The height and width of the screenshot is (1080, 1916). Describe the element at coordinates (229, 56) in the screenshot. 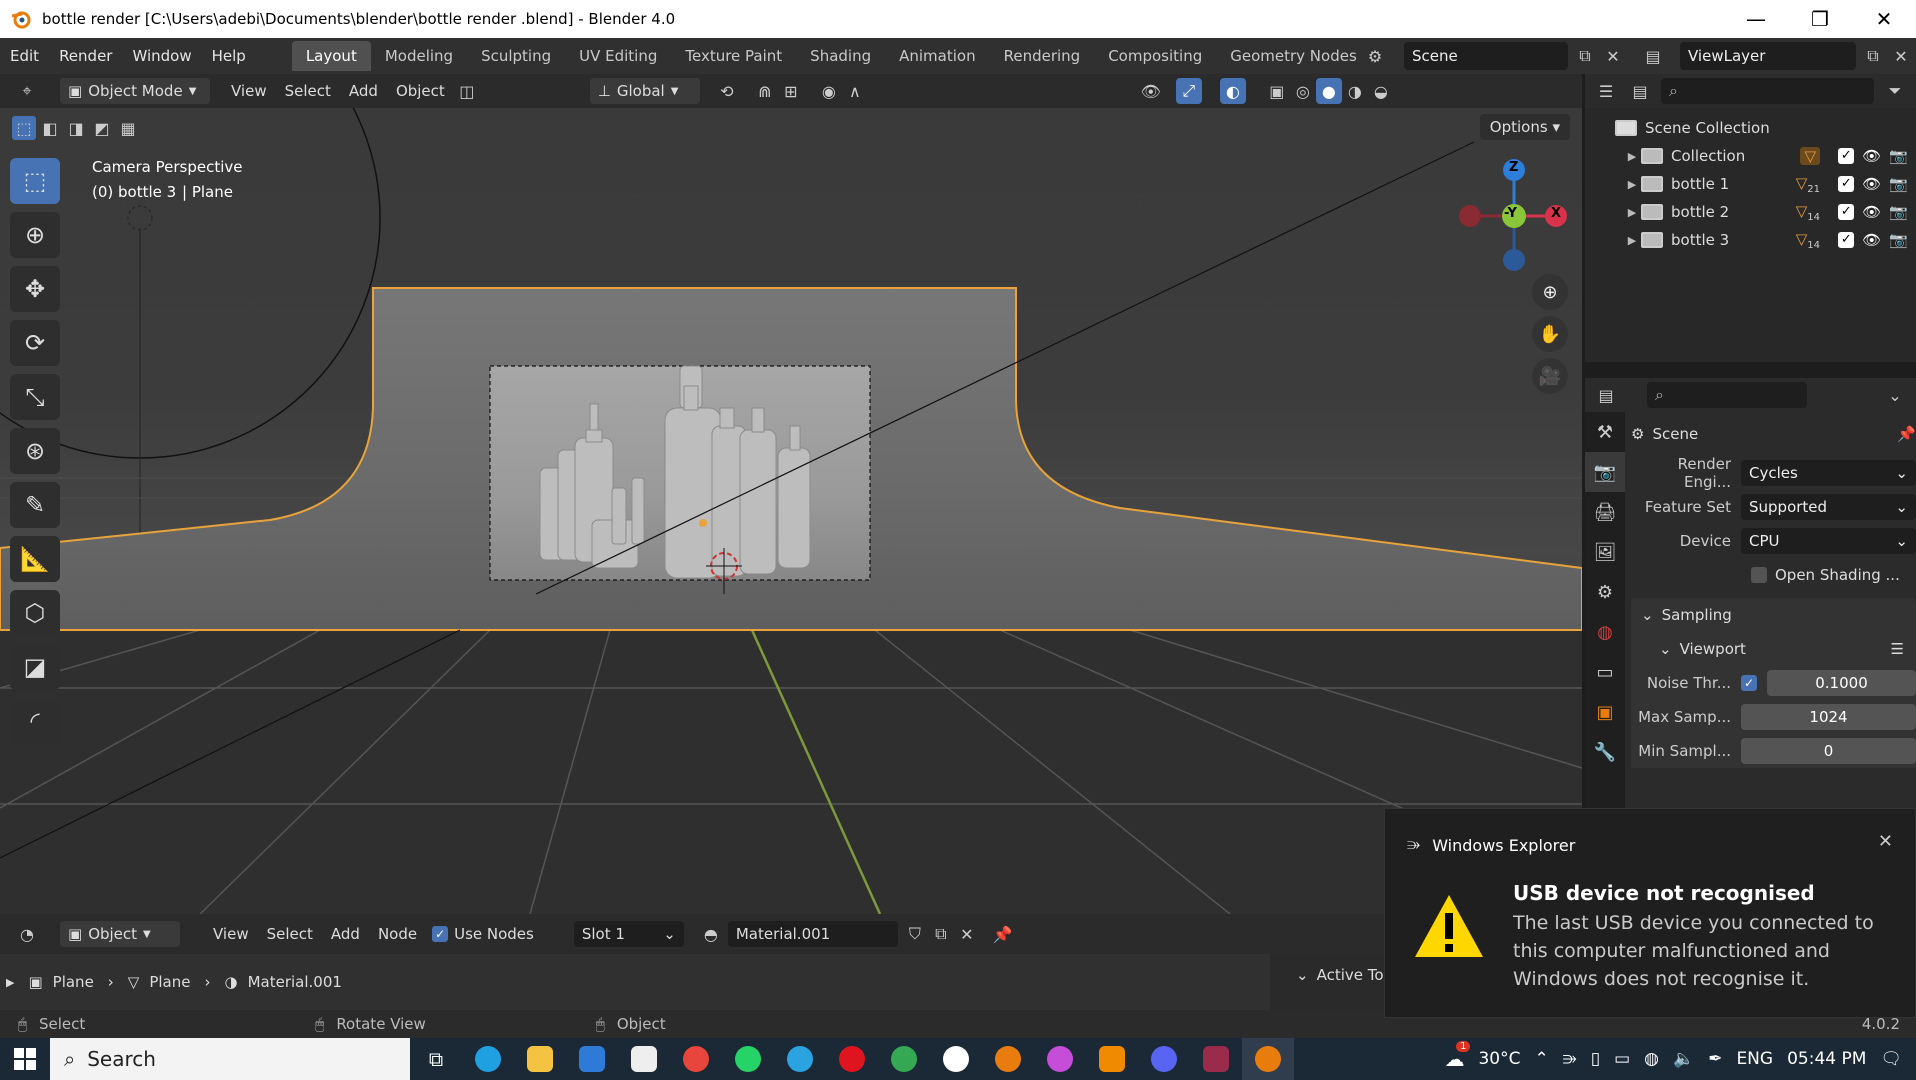

I see `menu-help: Help` at that location.